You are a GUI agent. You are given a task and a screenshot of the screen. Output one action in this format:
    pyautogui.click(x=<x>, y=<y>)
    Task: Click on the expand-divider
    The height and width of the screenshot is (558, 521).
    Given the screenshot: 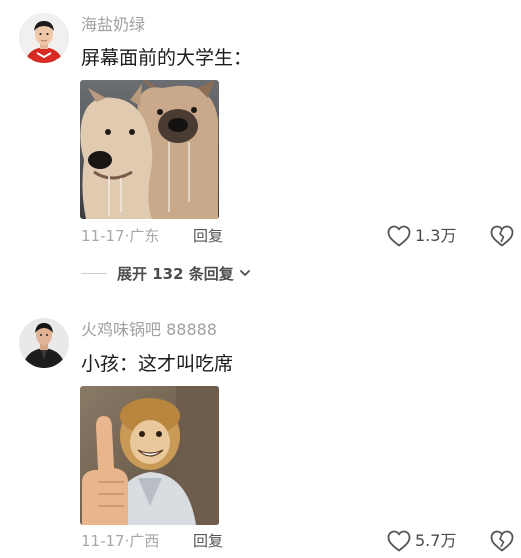 What is the action you would take?
    pyautogui.click(x=94, y=273)
    